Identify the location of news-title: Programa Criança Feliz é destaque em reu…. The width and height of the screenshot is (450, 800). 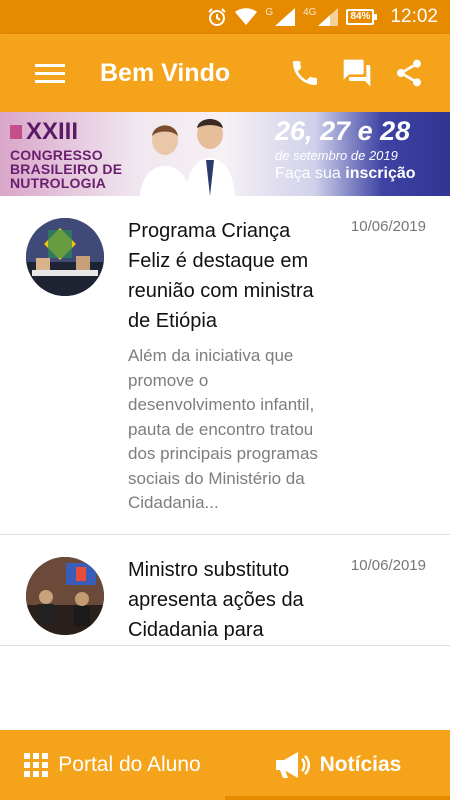
(221, 276).